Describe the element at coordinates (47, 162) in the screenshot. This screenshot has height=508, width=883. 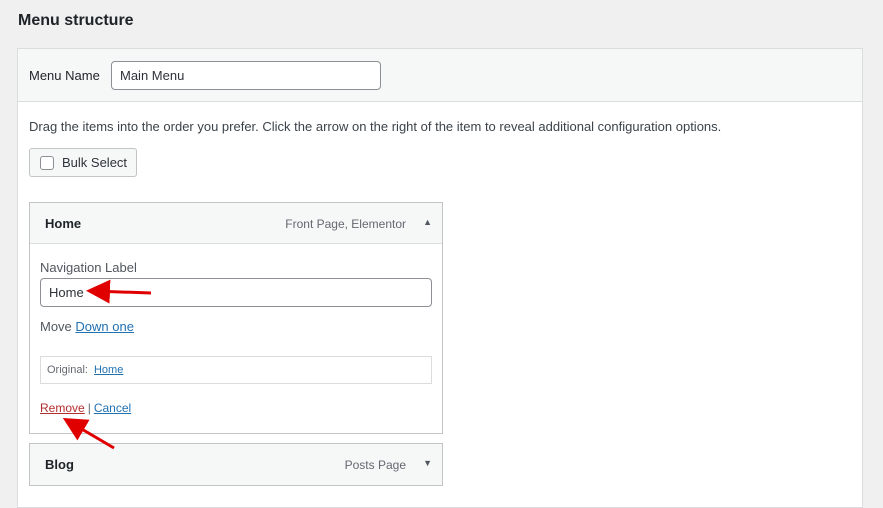
I see `bulk-select-checkbox` at that location.